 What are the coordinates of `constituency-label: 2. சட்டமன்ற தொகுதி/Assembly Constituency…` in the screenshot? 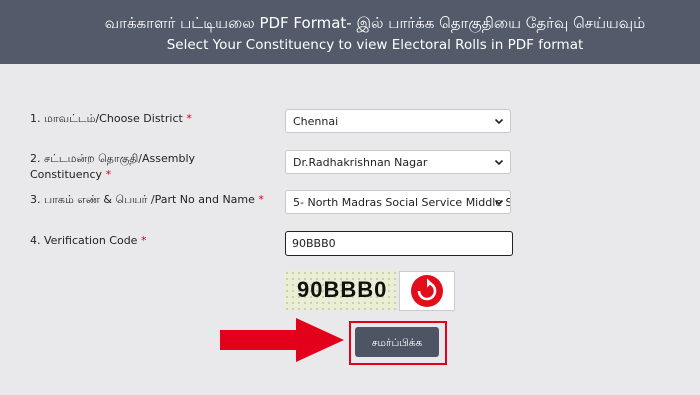 It's located at (113, 166).